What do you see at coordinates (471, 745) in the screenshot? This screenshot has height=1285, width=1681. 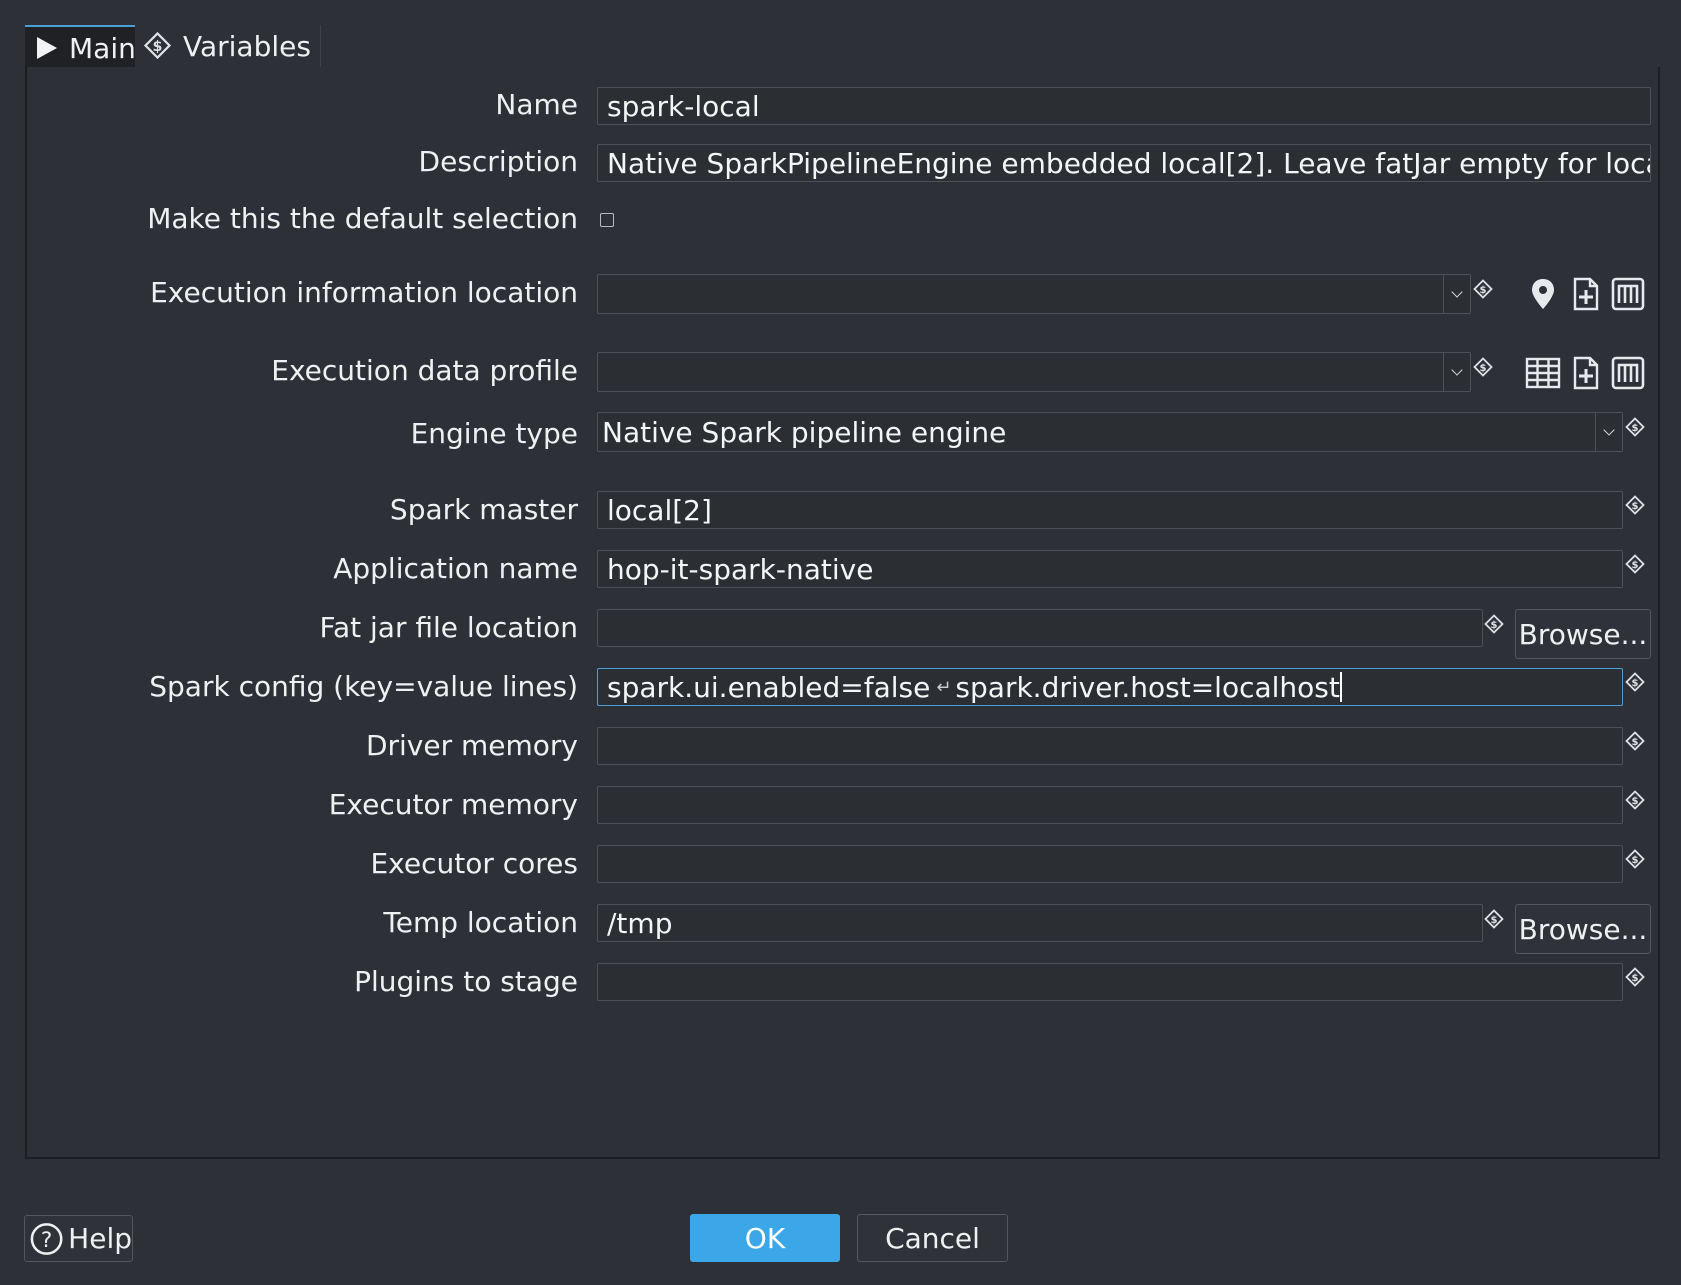 I see `driver-memory-label: Driver memory` at bounding box center [471, 745].